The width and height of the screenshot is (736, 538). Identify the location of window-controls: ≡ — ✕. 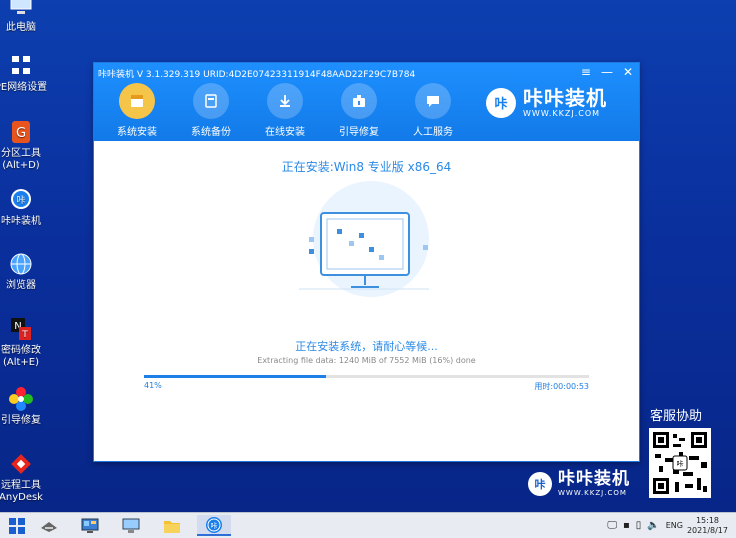
(607, 72).